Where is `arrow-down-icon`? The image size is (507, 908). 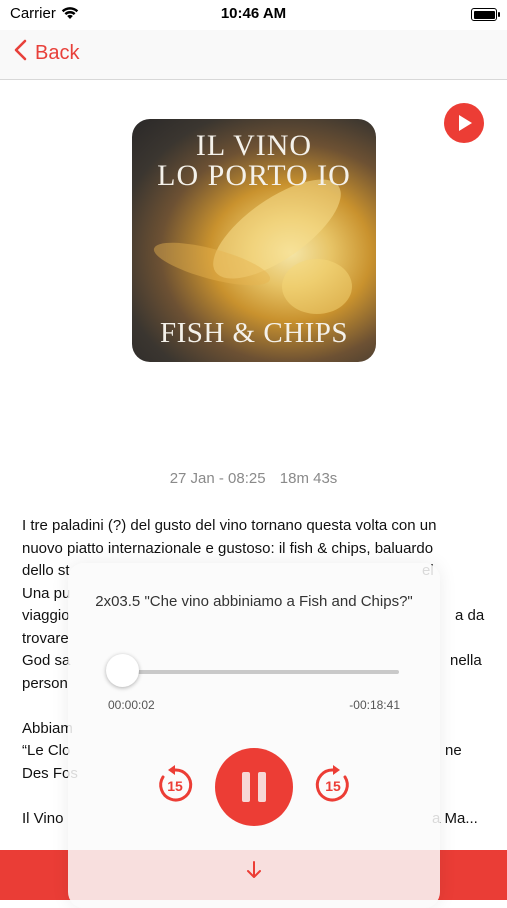
arrow-down-icon is located at coordinates (254, 869).